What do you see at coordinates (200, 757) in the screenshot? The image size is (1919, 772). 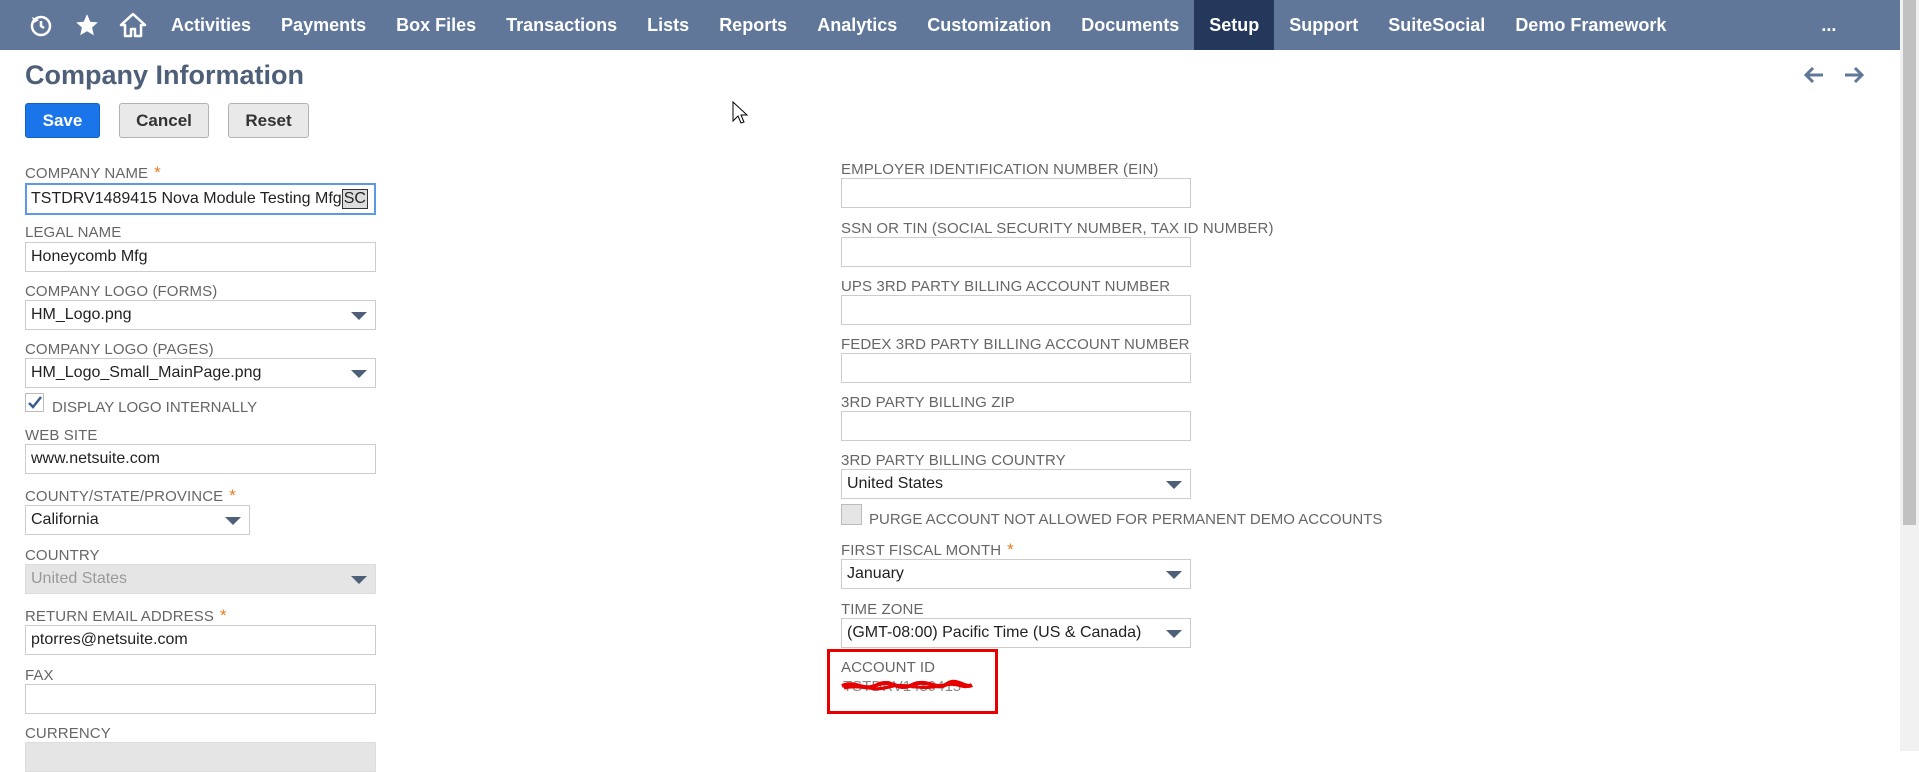 I see `currency-select` at bounding box center [200, 757].